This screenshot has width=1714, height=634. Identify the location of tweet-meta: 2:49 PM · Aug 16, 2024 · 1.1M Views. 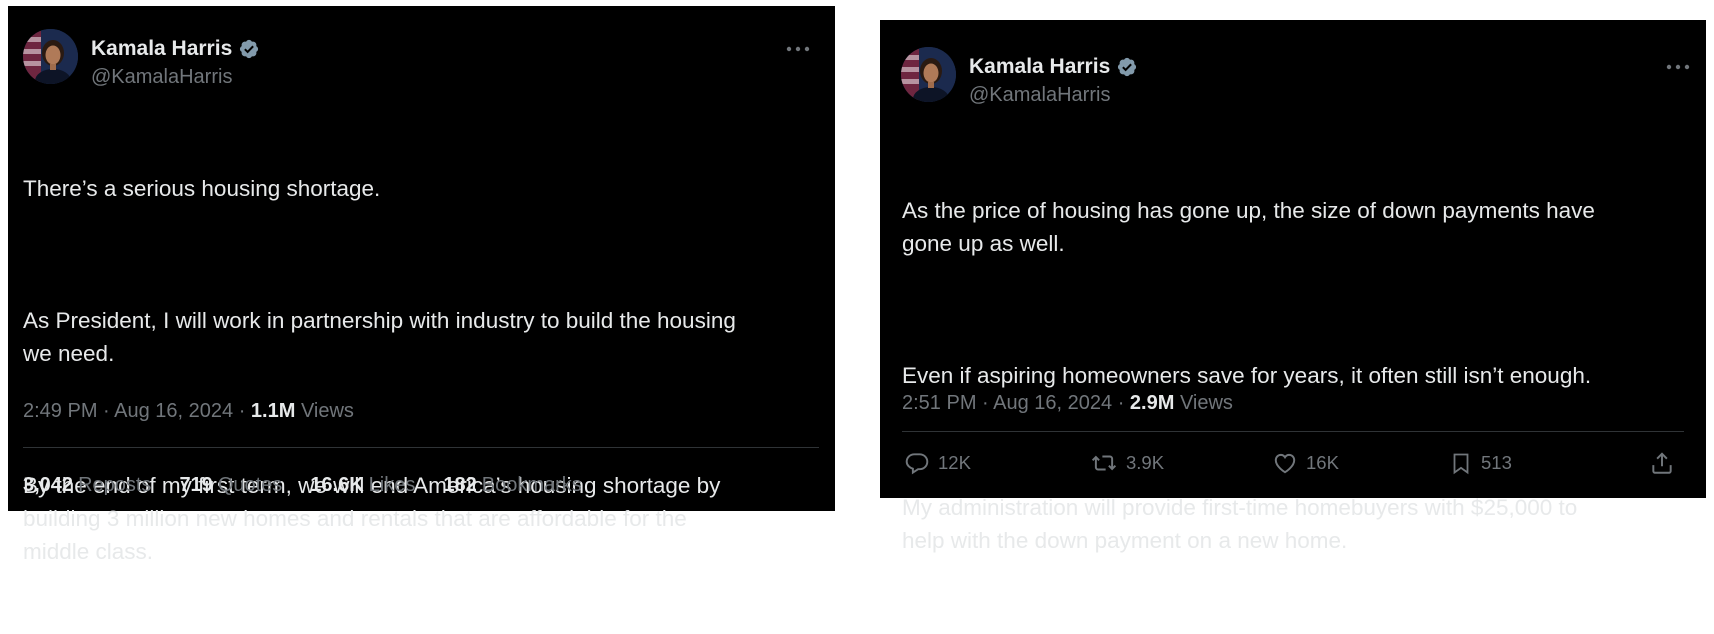
(188, 411).